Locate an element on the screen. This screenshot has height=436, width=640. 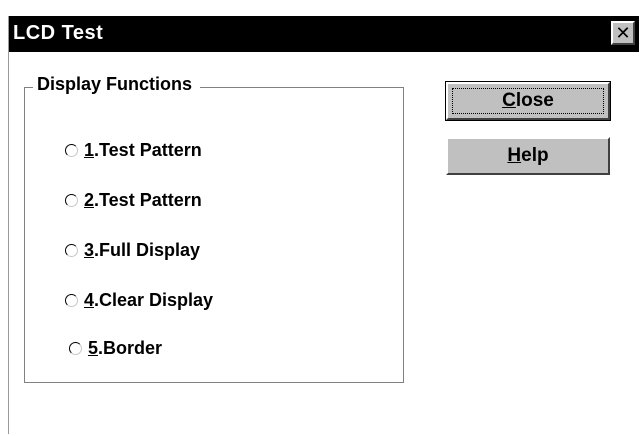
radio-option-2: 2.Test Pattern is located at coordinates (133, 200).